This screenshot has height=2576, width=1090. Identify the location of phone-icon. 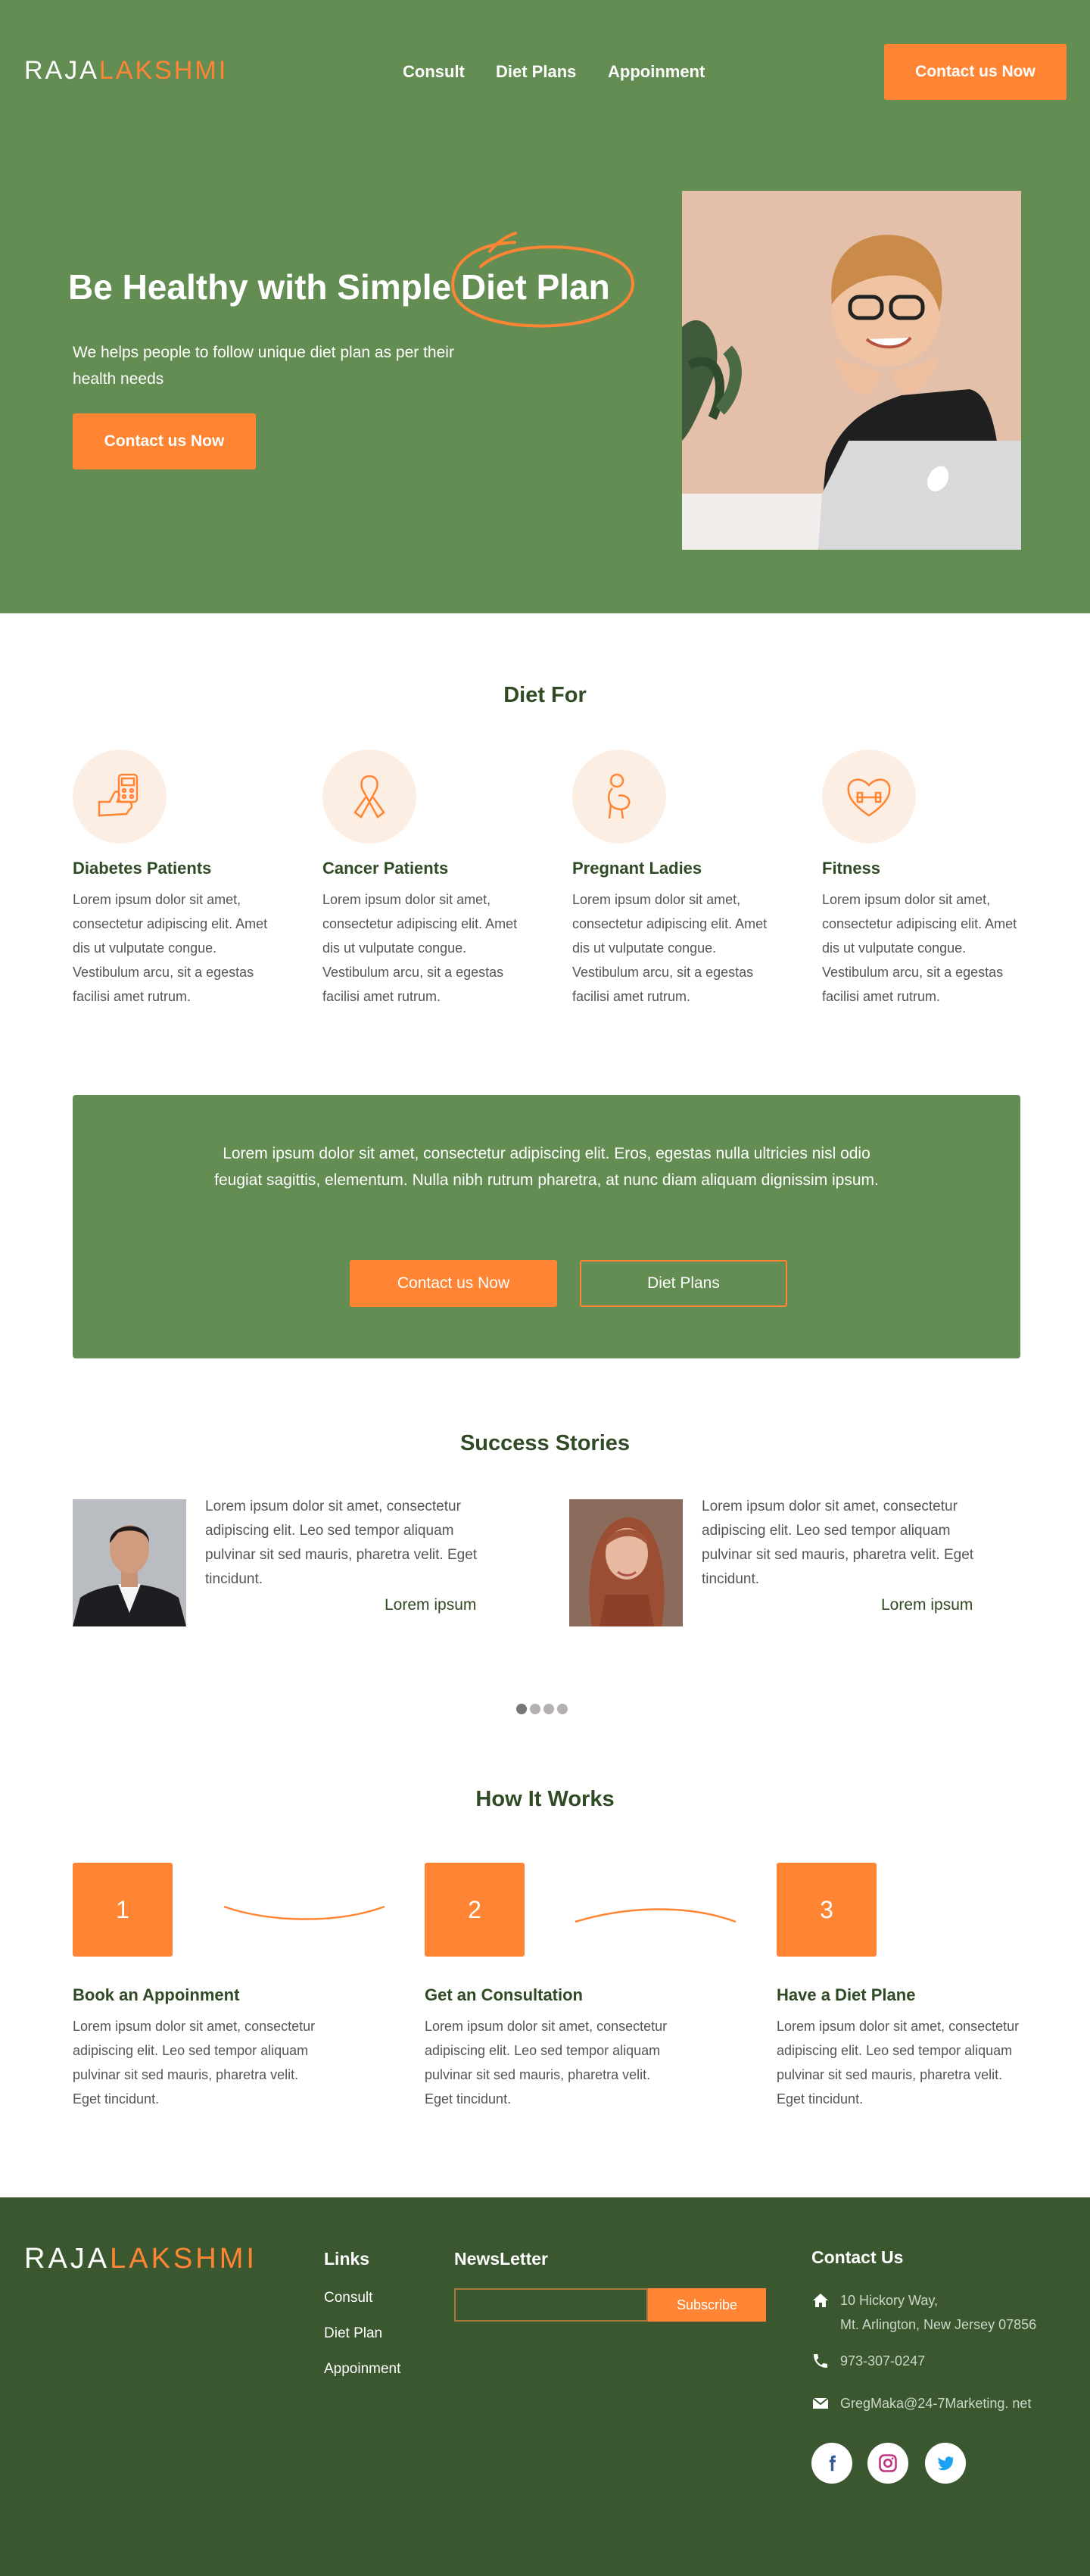
(820, 2361).